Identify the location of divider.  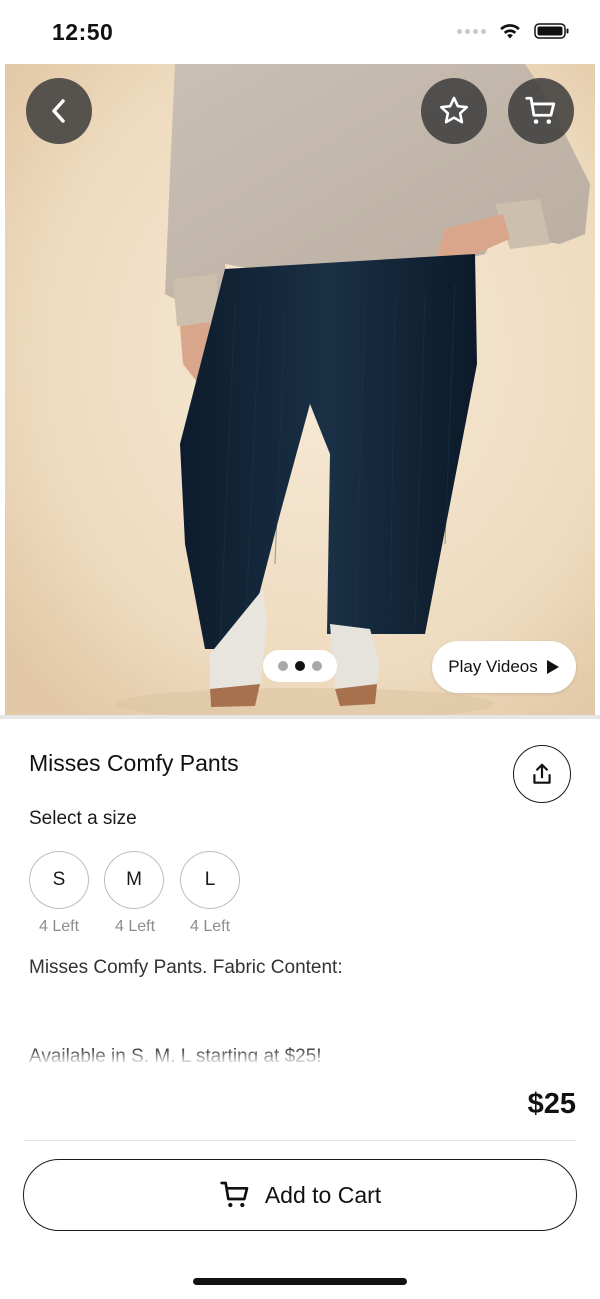
(300, 1140).